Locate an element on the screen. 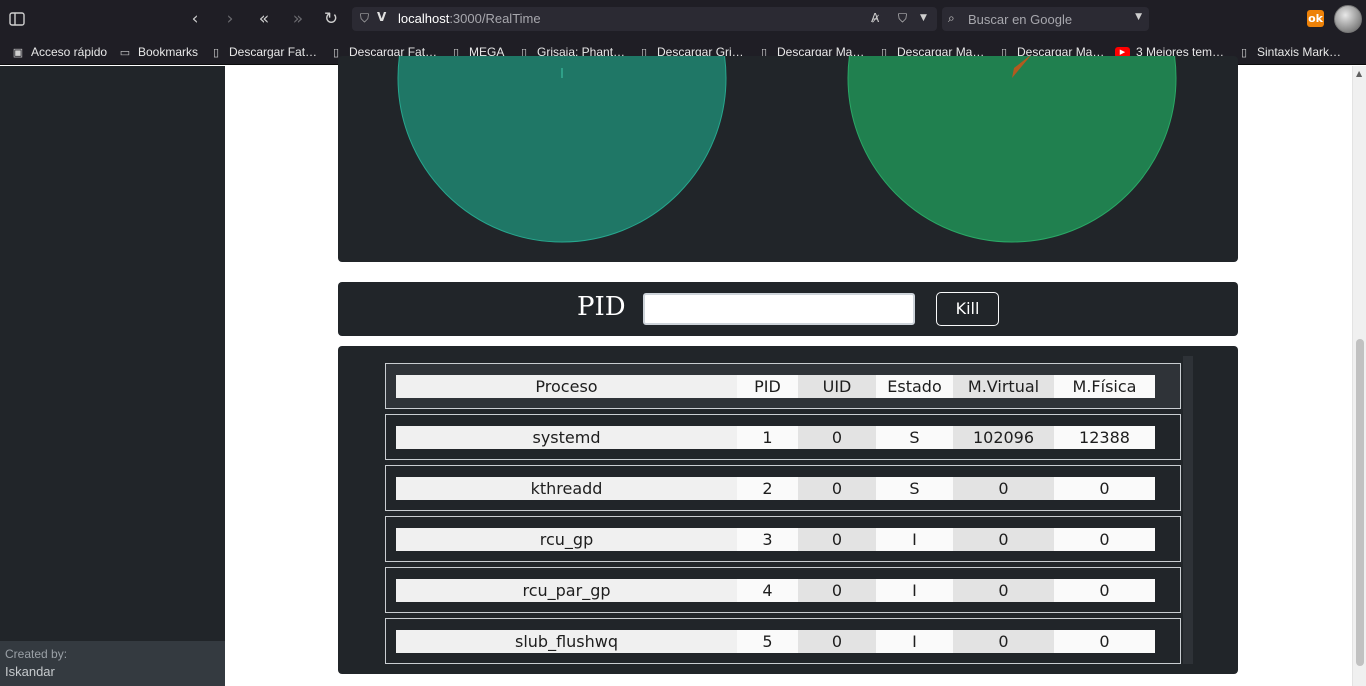 This screenshot has height=686, width=1366. scrollbar-thumb is located at coordinates (1360, 502).